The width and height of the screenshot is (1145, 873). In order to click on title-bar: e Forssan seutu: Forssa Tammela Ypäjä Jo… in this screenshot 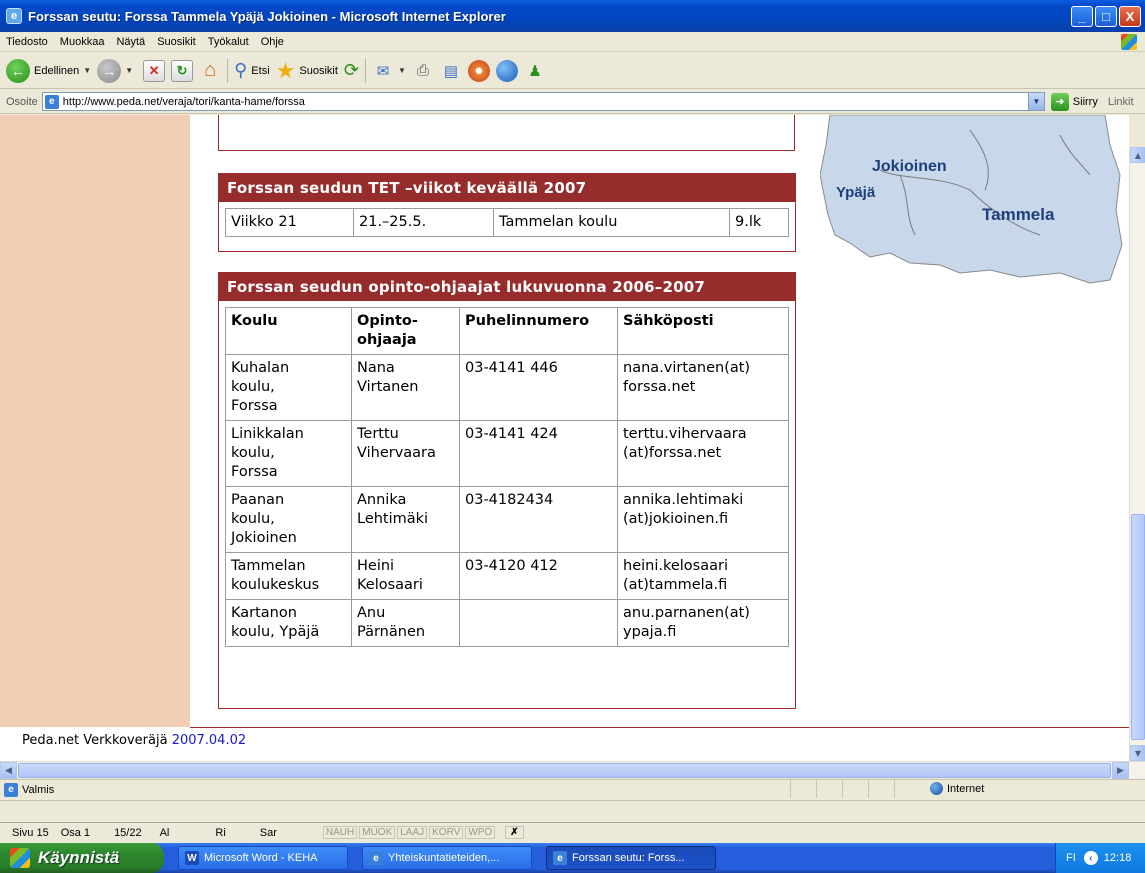, I will do `click(572, 16)`.